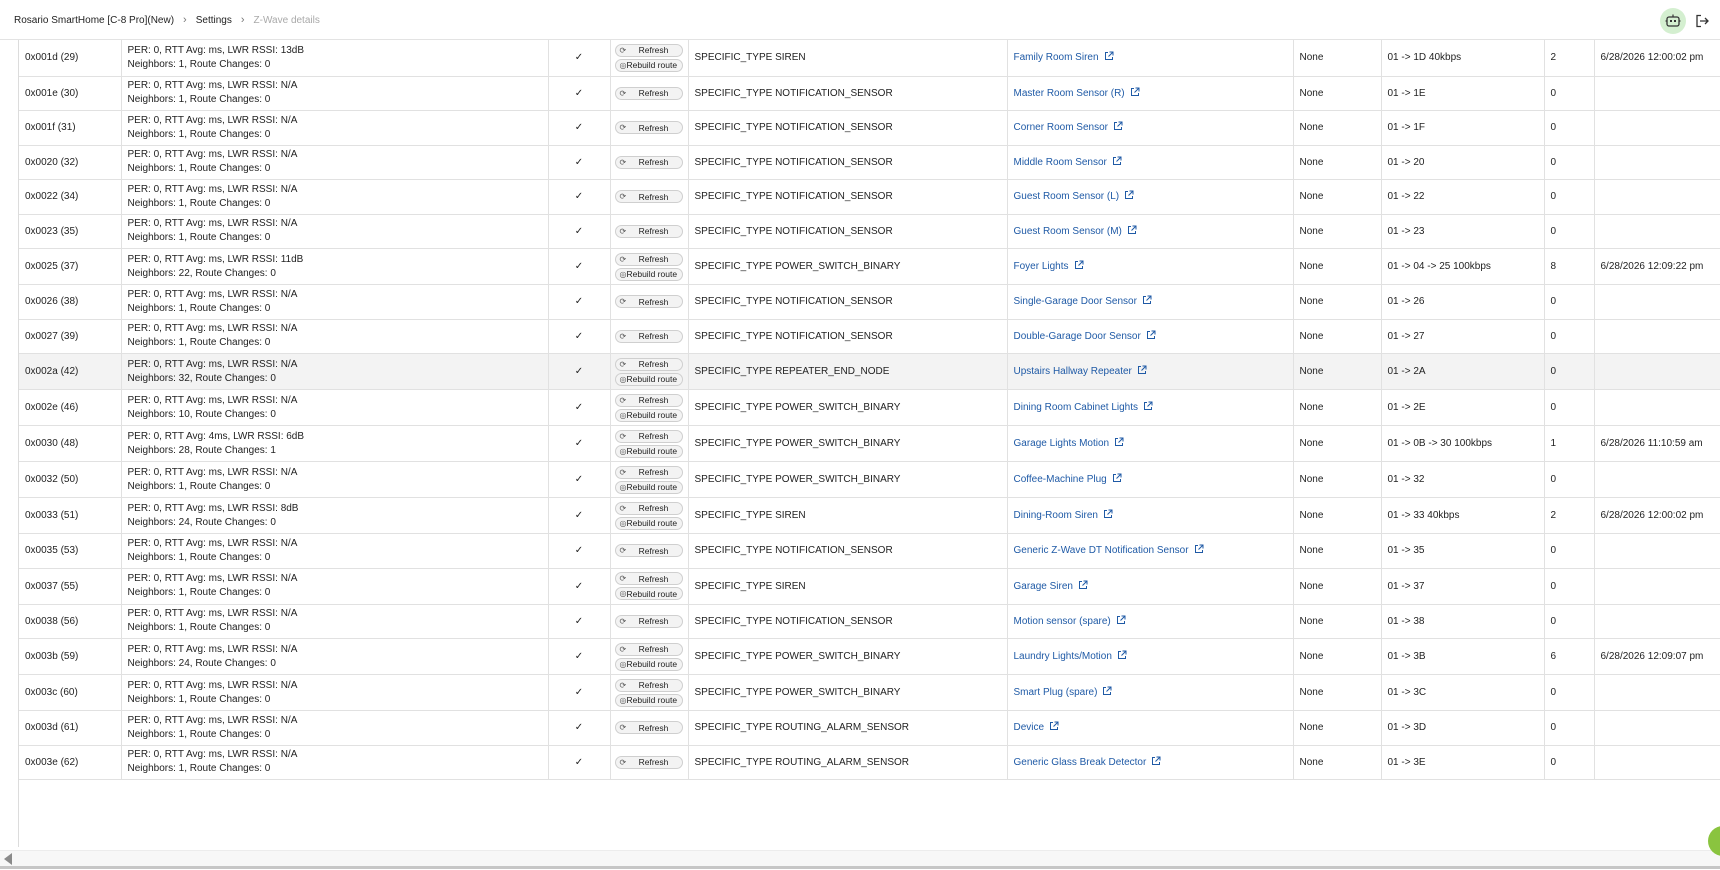 The width and height of the screenshot is (1720, 870). What do you see at coordinates (1077, 336) in the screenshot?
I see `device-link: Double-Garage Door Sensor` at bounding box center [1077, 336].